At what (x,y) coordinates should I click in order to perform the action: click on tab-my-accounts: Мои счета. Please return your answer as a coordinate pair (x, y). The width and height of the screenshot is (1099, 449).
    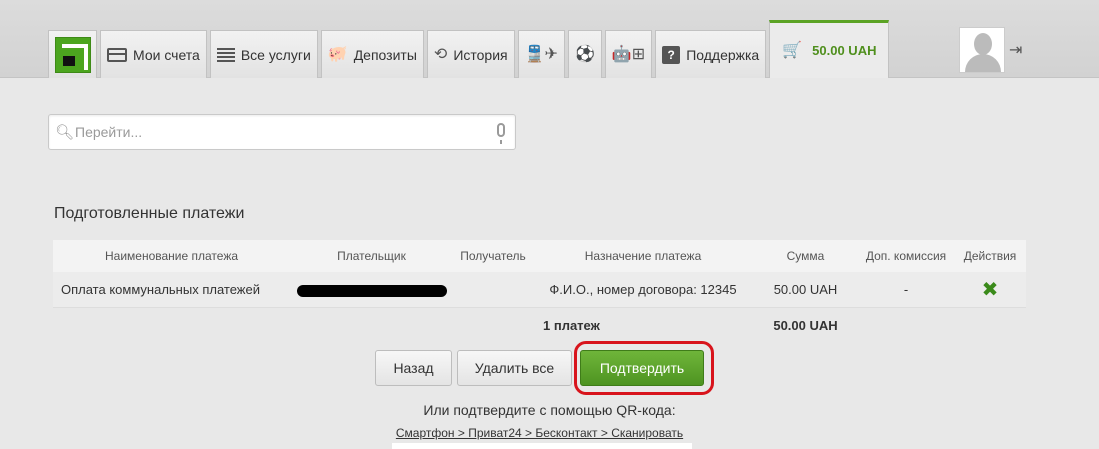
    Looking at the image, I should click on (153, 54).